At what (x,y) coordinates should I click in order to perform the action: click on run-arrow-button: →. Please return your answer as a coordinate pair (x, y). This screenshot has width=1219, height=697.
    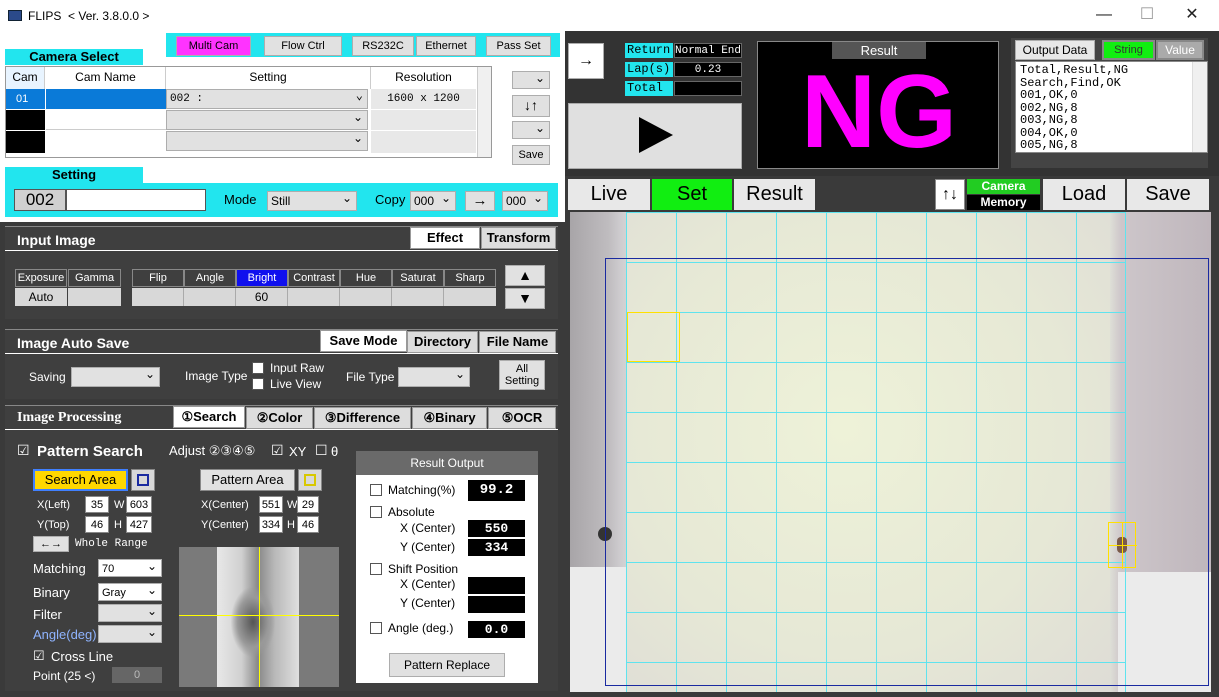
    Looking at the image, I should click on (586, 61).